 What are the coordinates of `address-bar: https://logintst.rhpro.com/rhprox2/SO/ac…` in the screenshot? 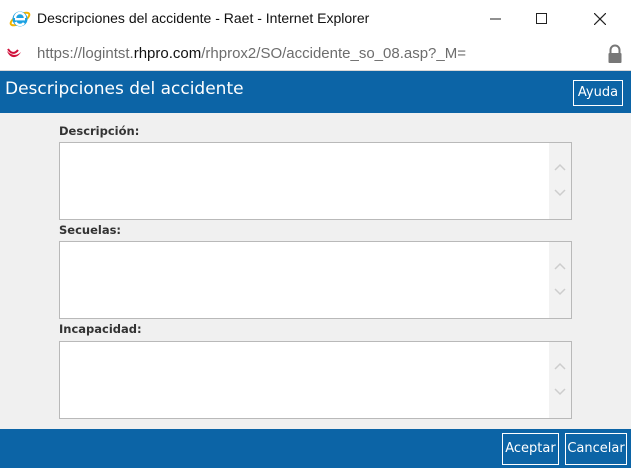 It's located at (315, 54).